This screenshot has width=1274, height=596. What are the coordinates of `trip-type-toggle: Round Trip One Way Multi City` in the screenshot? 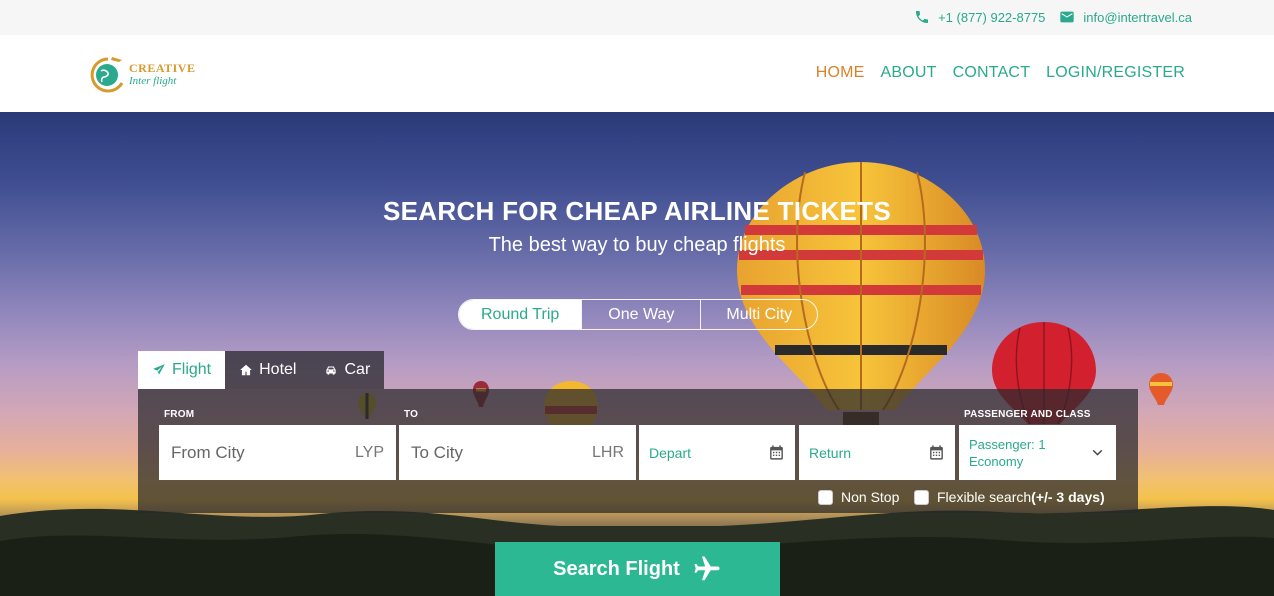 It's located at (638, 314).